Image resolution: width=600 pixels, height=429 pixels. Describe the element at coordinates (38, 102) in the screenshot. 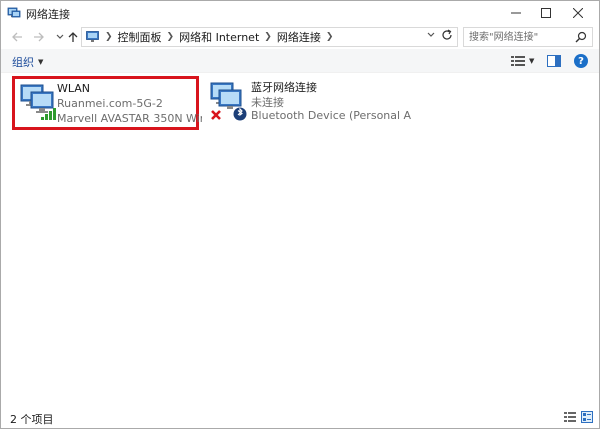

I see `wifi-signal-icon` at that location.